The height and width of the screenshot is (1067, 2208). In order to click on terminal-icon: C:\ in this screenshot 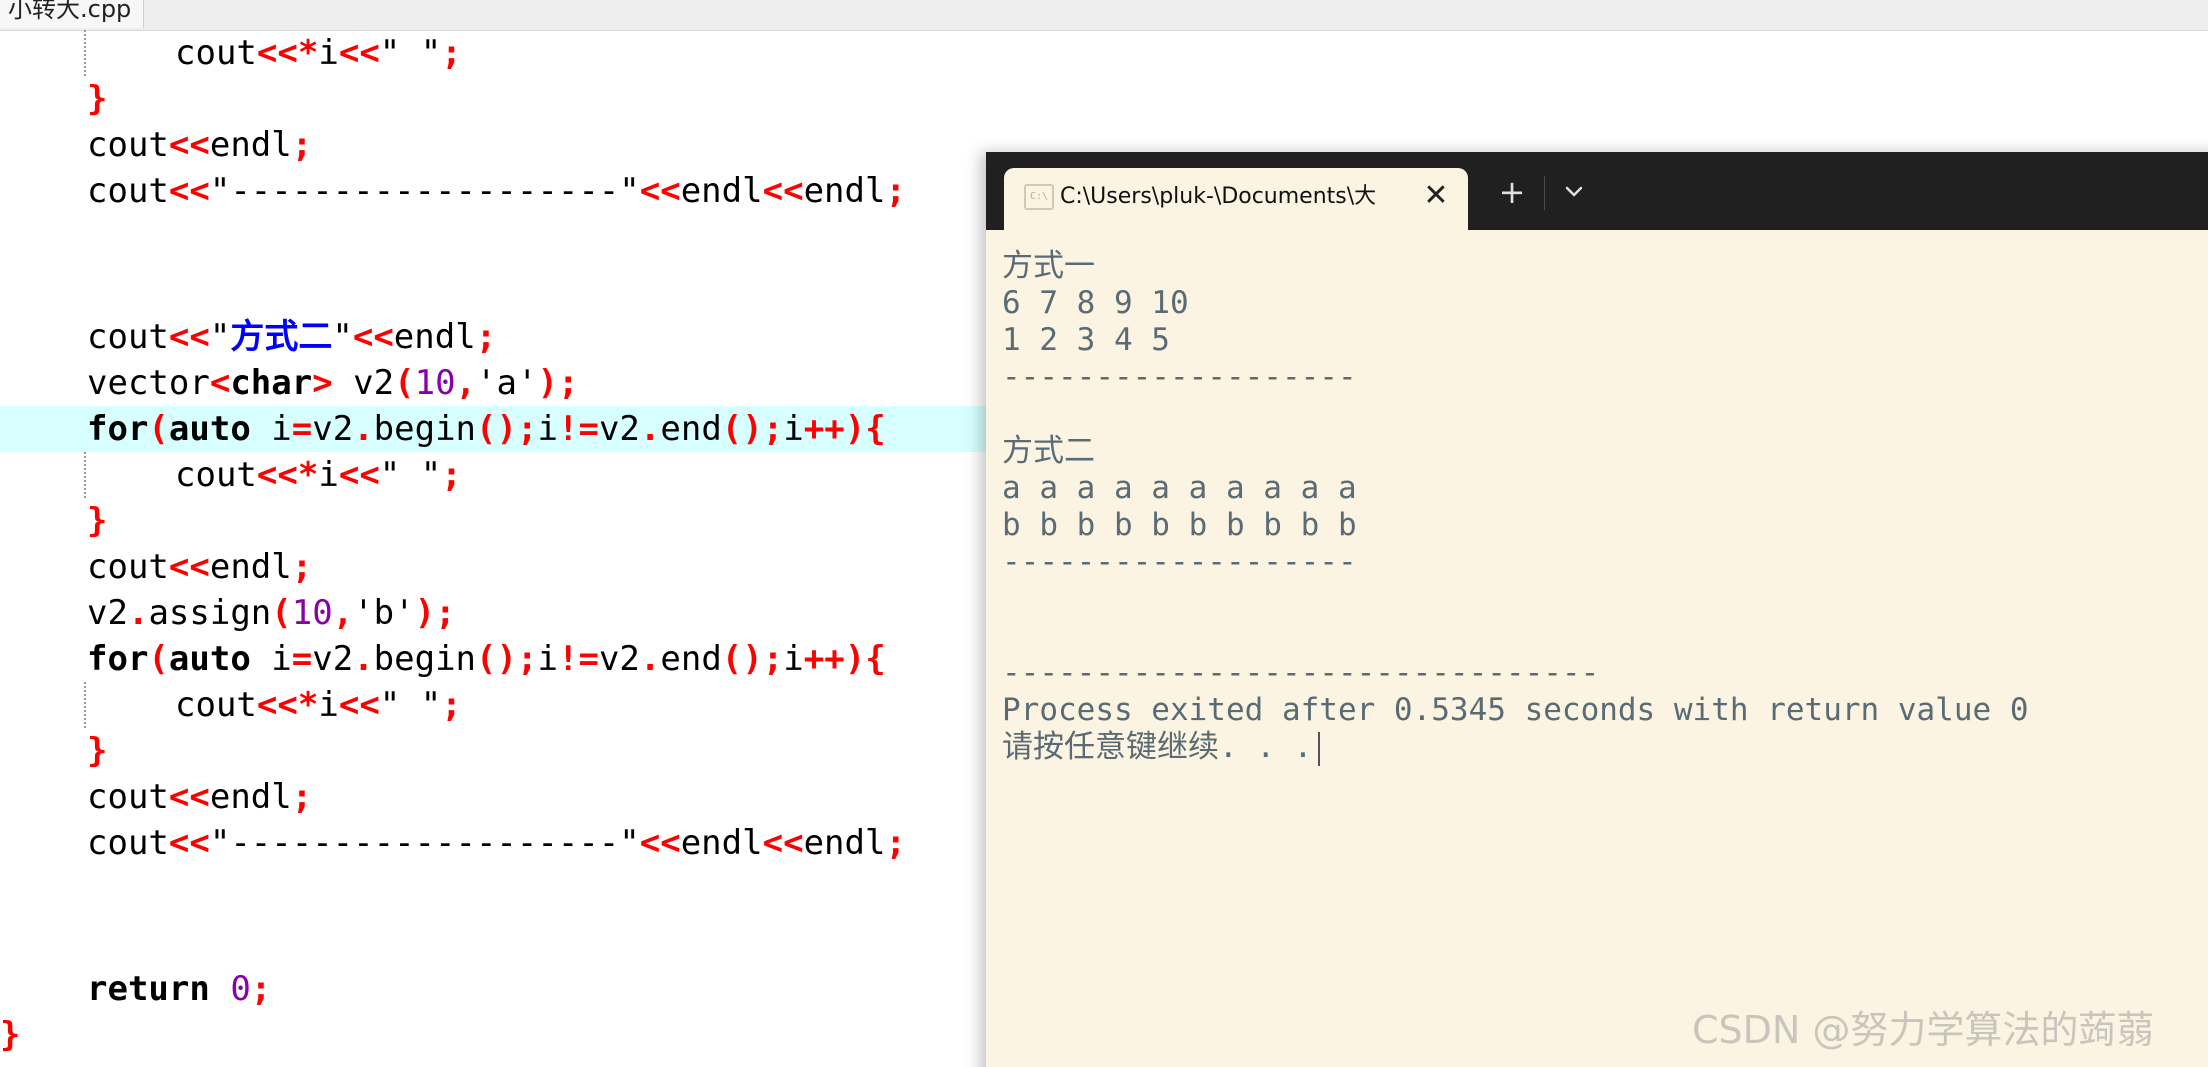, I will do `click(1039, 197)`.